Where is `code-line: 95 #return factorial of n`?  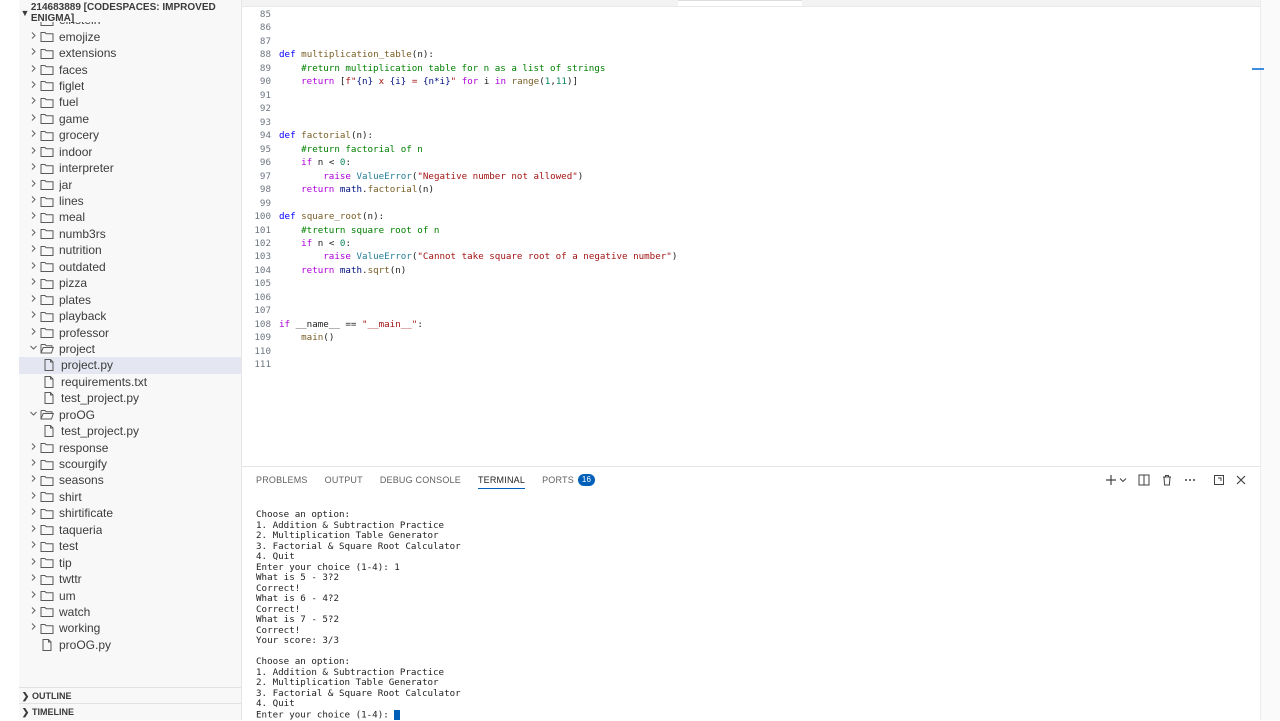
code-line: 95 #return factorial of n is located at coordinates (751, 149).